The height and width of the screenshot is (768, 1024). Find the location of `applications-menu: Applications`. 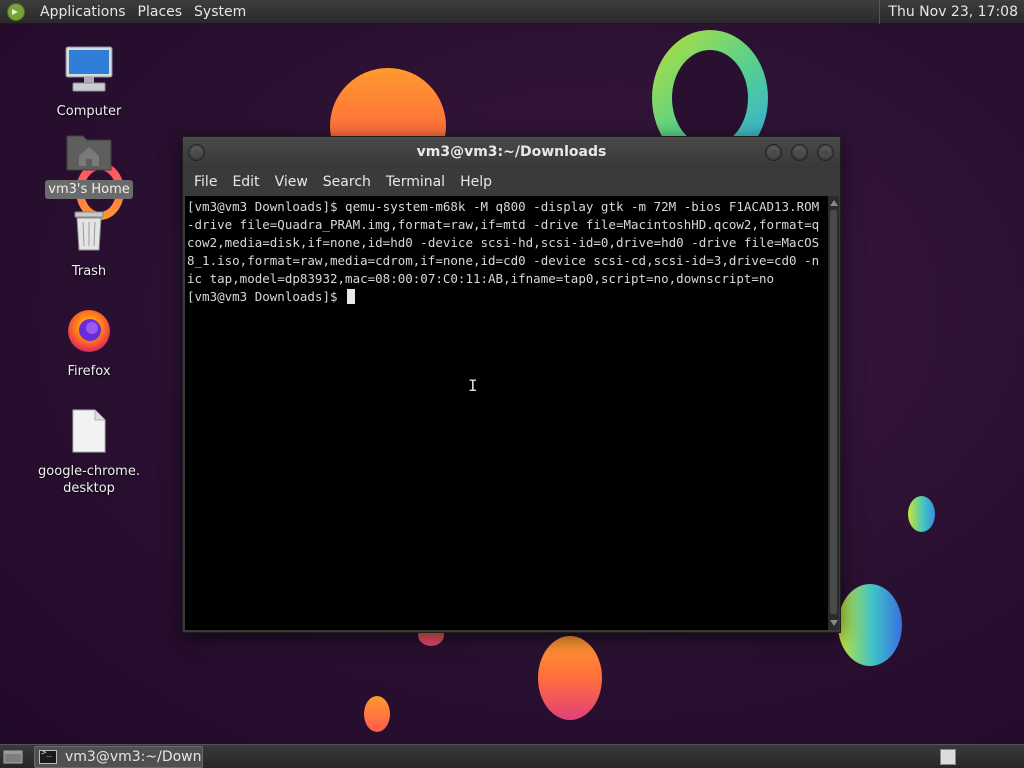

applications-menu: Applications is located at coordinates (83, 12).